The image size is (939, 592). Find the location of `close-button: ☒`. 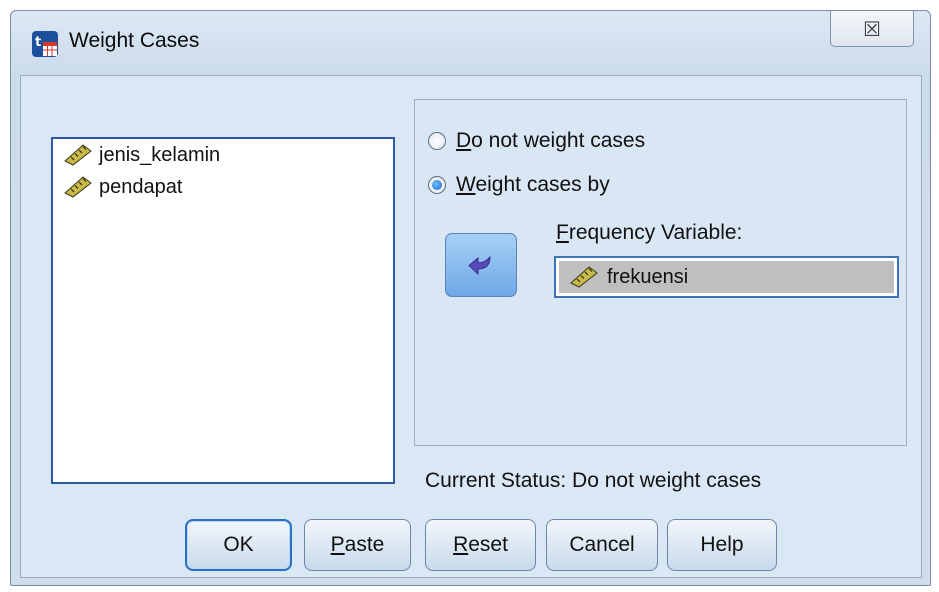

close-button: ☒ is located at coordinates (872, 29).